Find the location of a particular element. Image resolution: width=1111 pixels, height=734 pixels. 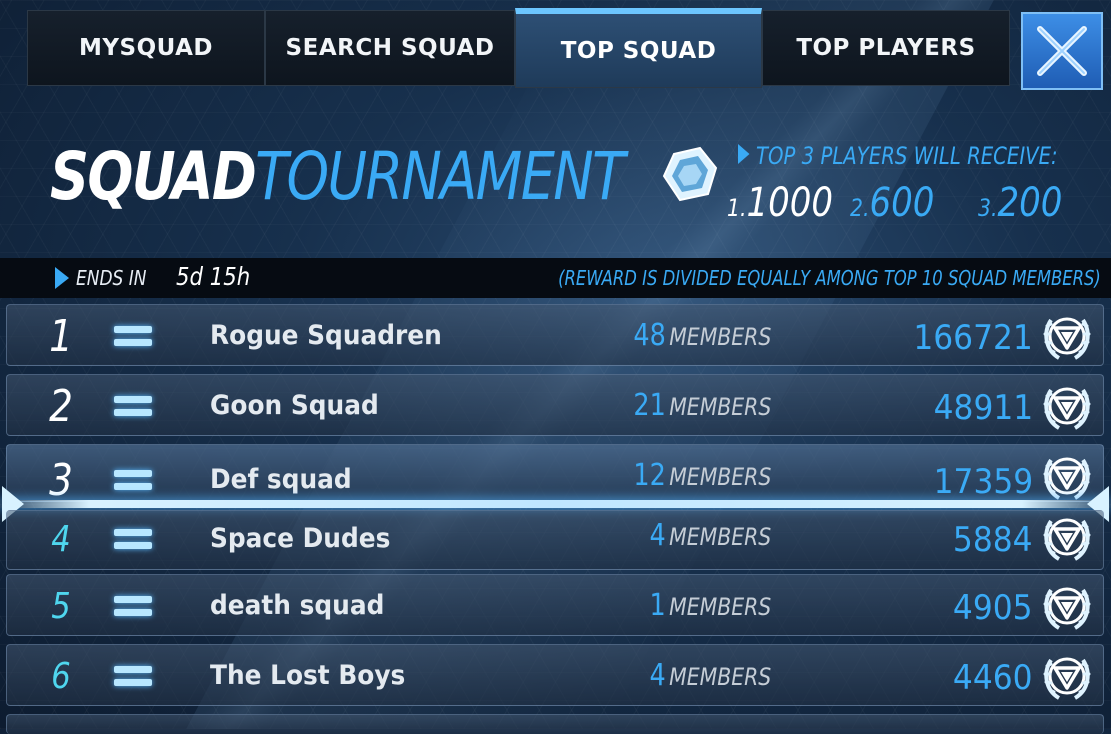

rewards-heading-text: TOP 3 PLAYERS WILL RECEIVE: is located at coordinates (907, 156).